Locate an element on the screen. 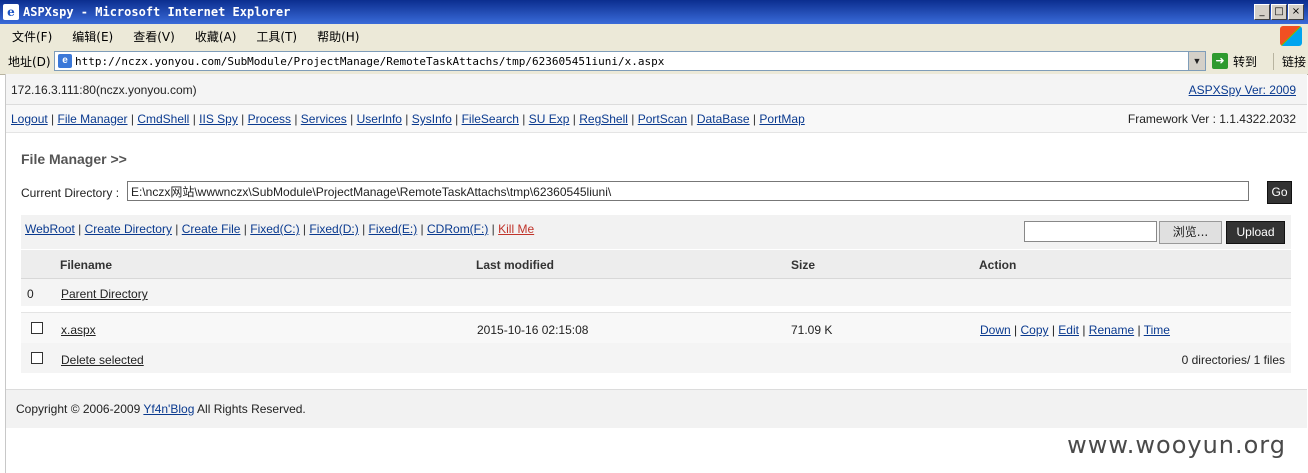  file-modified: 2015-10-16 02:15:08 is located at coordinates (533, 330).